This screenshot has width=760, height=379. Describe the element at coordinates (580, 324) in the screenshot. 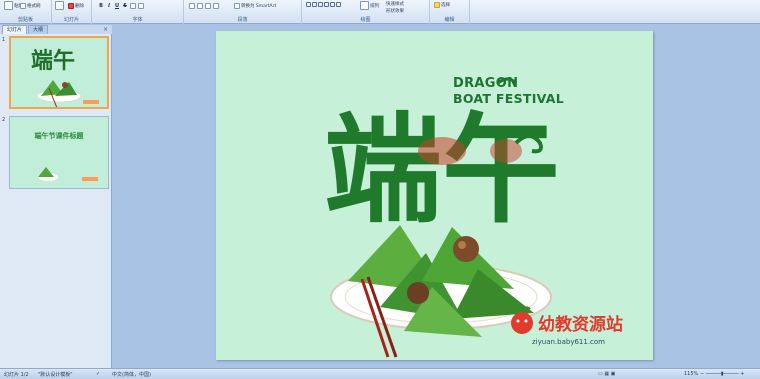

I see `logo-text: 幼教资源站` at that location.